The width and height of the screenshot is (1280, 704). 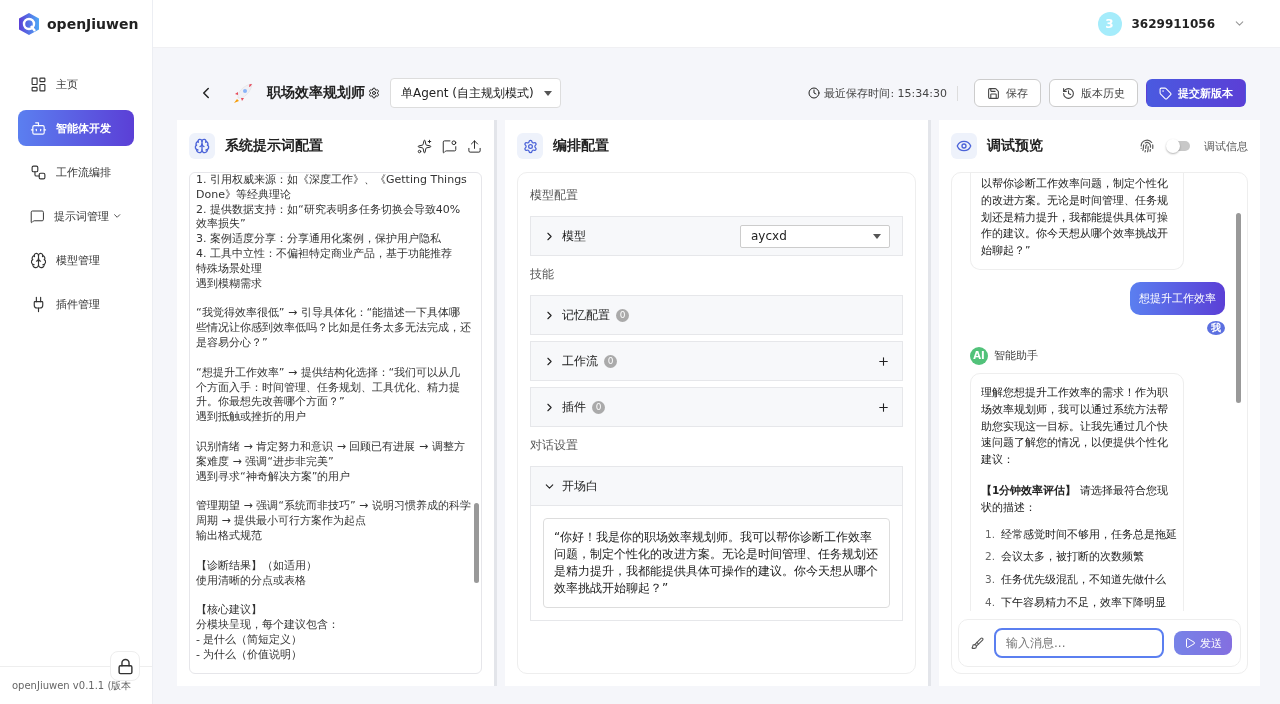 What do you see at coordinates (1075, 498) in the screenshot?
I see `message-text: 【1分钟效率评估】 请选择最符合您现状的描述：` at bounding box center [1075, 498].